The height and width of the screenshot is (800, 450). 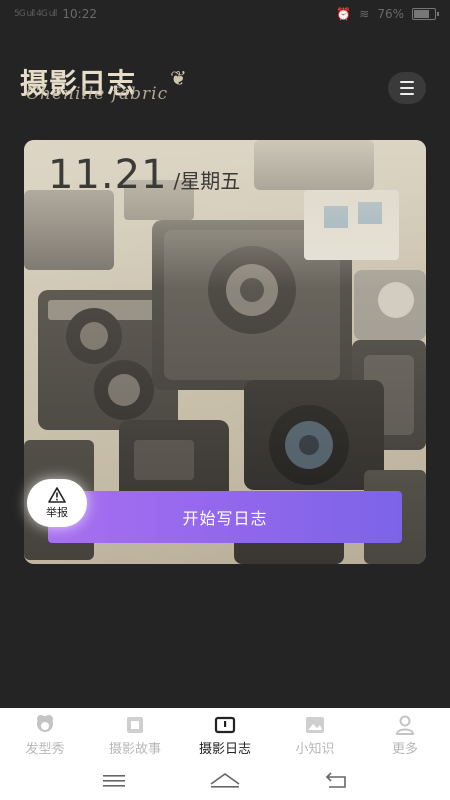 I want to click on nav-back-icon, so click(x=336, y=782).